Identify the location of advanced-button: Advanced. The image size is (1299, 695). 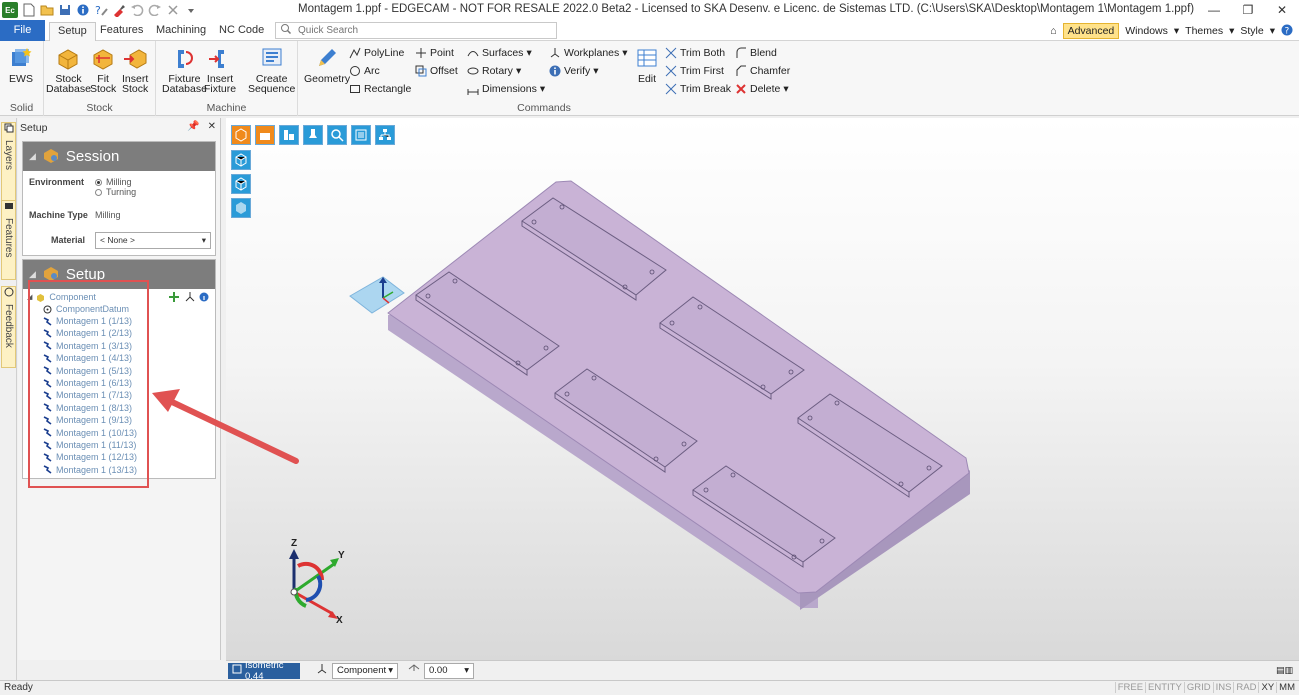
(1091, 31).